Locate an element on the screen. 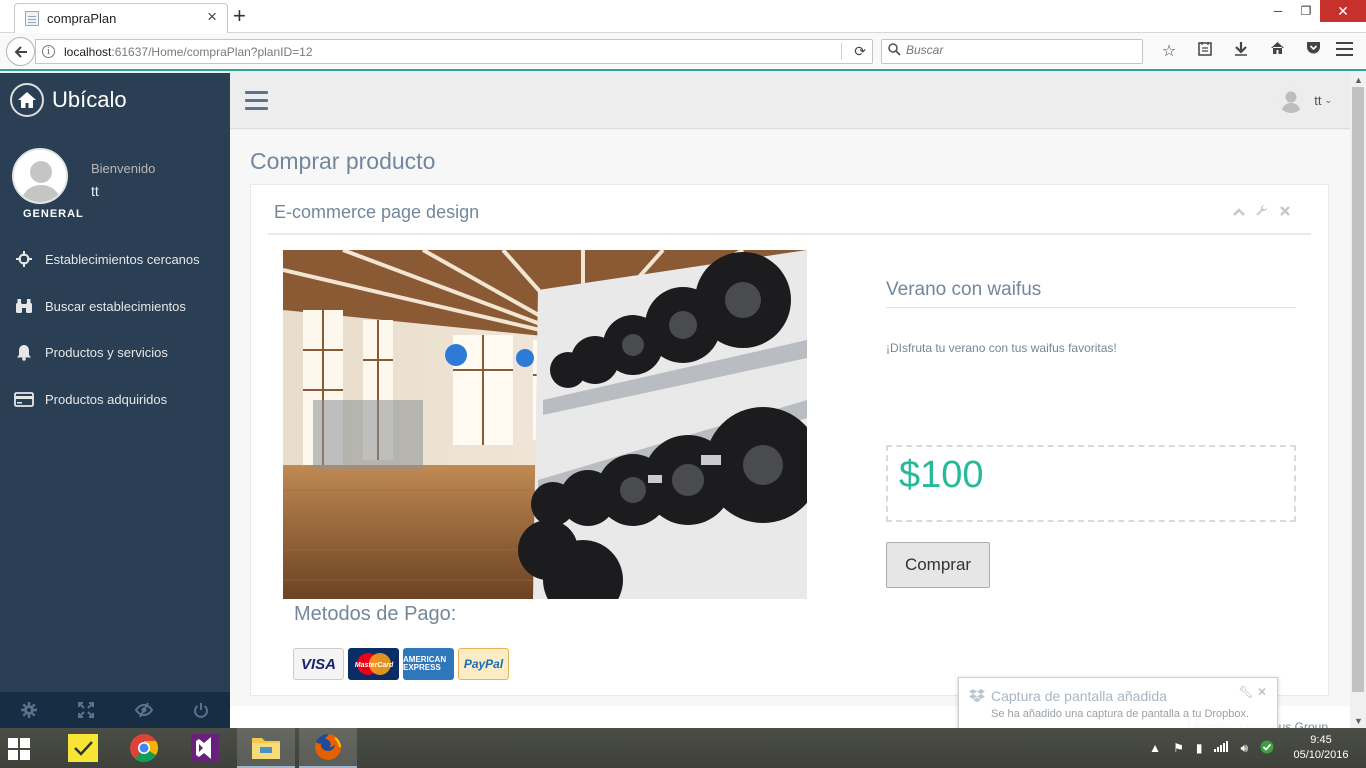 The height and width of the screenshot is (768, 1366). brand: Ubícalo is located at coordinates (68, 100).